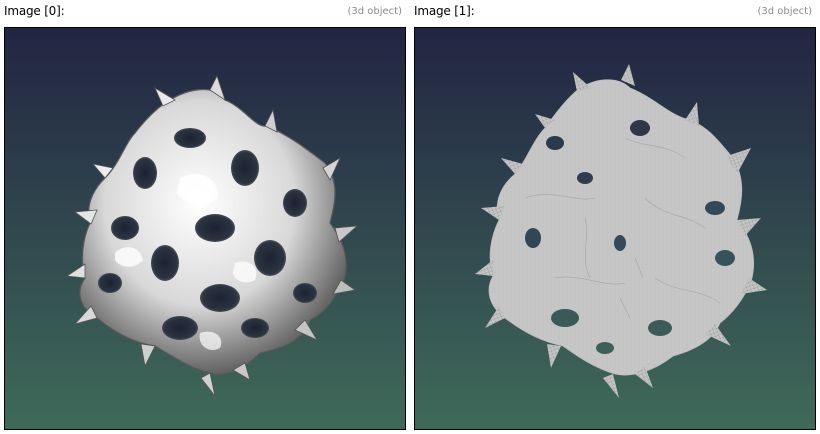 This screenshot has height=434, width=820. What do you see at coordinates (614, 12) in the screenshot?
I see `panel-header: Image [1]: (3d object)` at bounding box center [614, 12].